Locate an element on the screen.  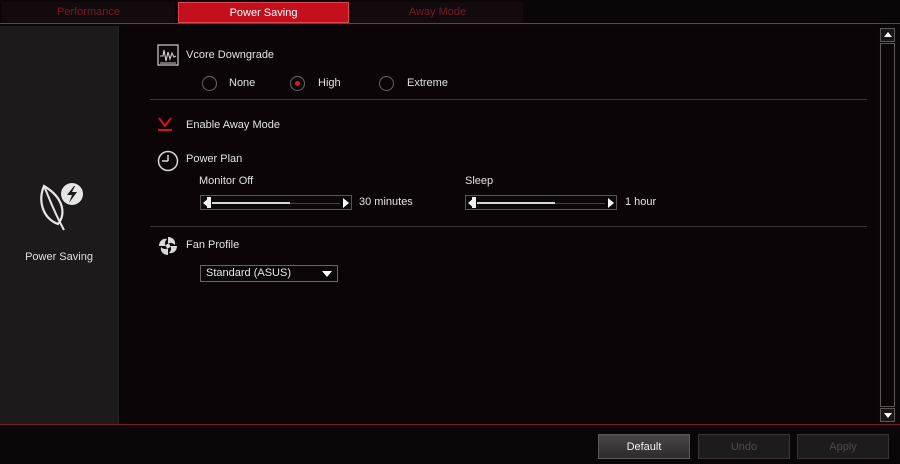
radio-none is located at coordinates (209, 83).